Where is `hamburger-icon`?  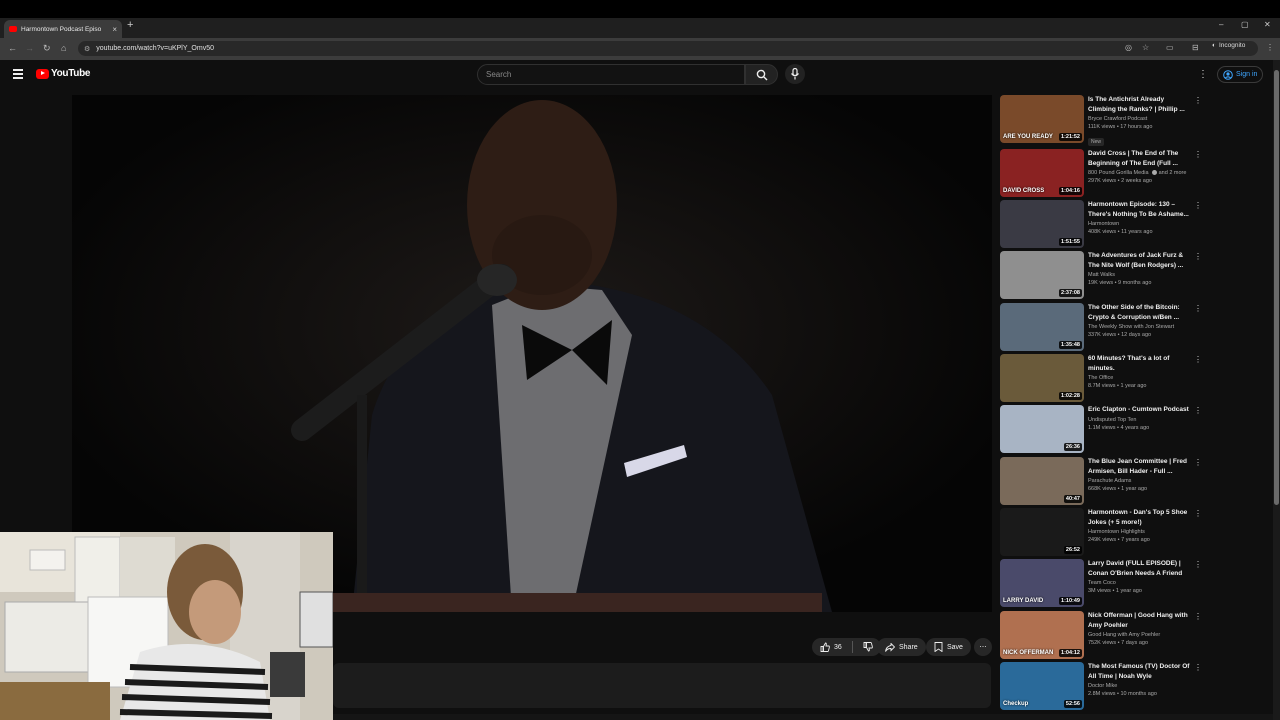 hamburger-icon is located at coordinates (18, 74).